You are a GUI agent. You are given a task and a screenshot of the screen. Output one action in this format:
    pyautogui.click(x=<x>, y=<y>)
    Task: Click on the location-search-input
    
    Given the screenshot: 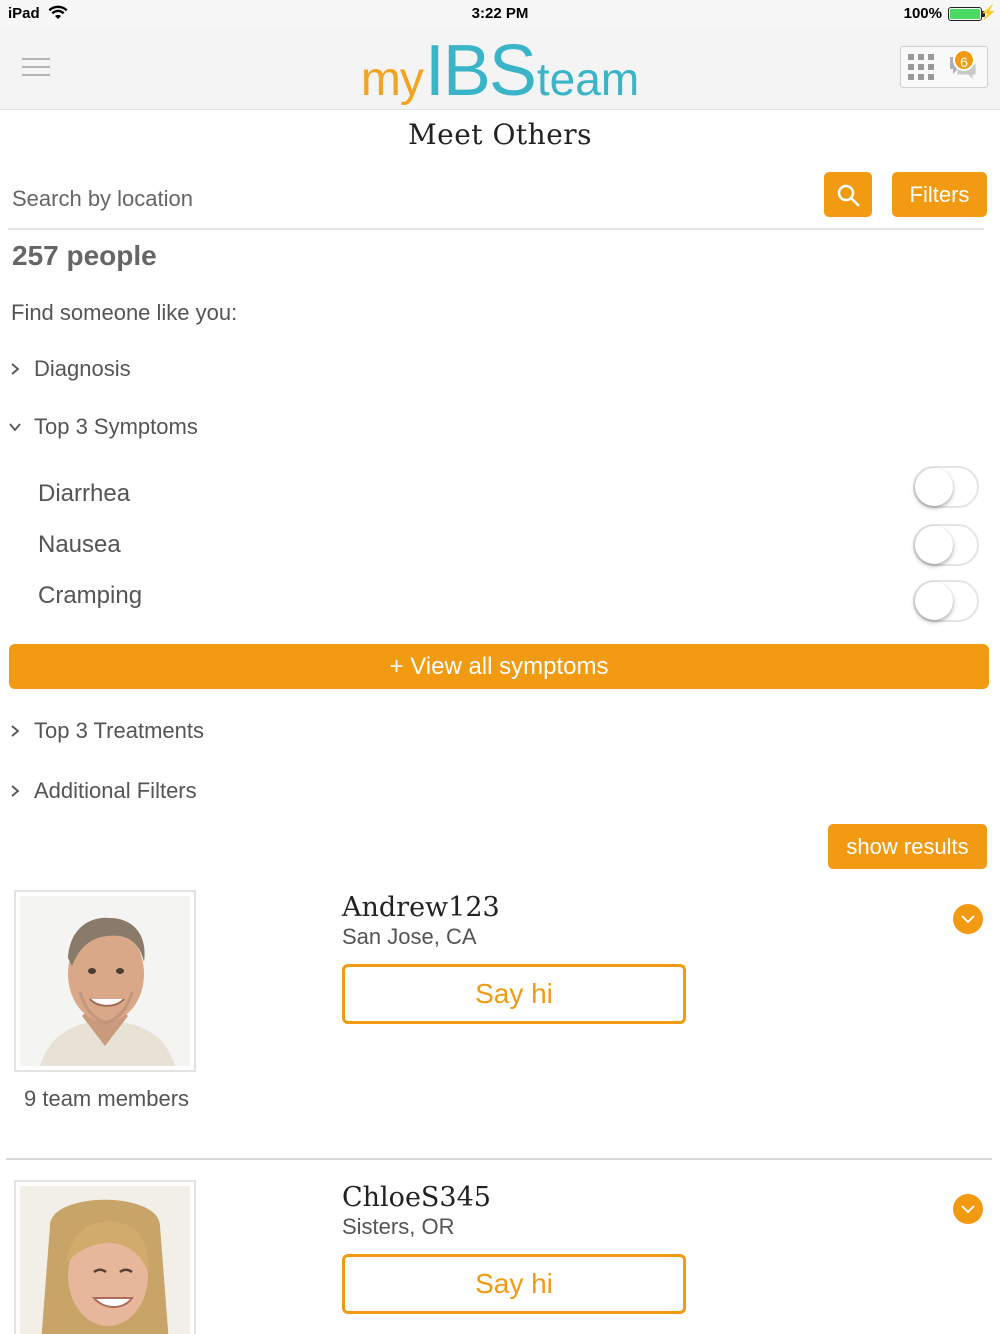 What is the action you would take?
    pyautogui.click(x=407, y=199)
    